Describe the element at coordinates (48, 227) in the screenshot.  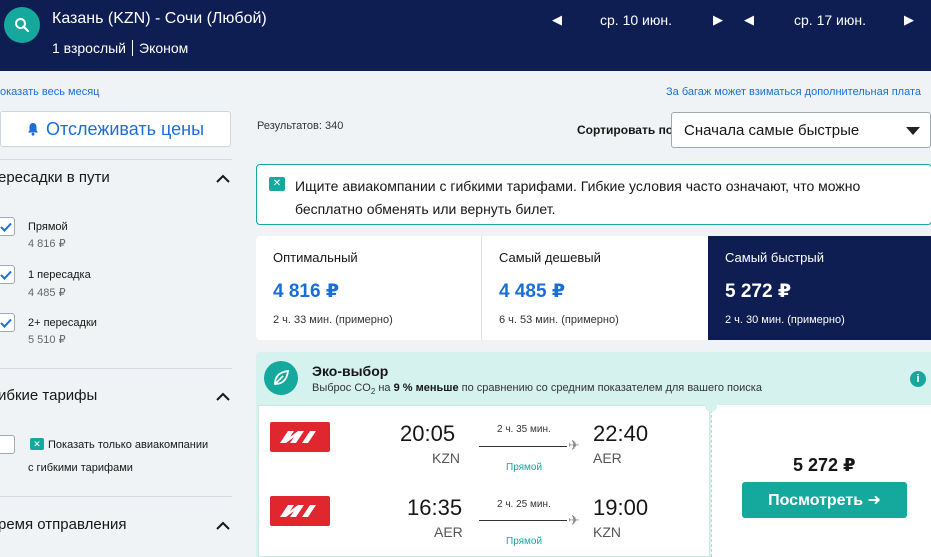
I see `stops-option-label: Прямой` at that location.